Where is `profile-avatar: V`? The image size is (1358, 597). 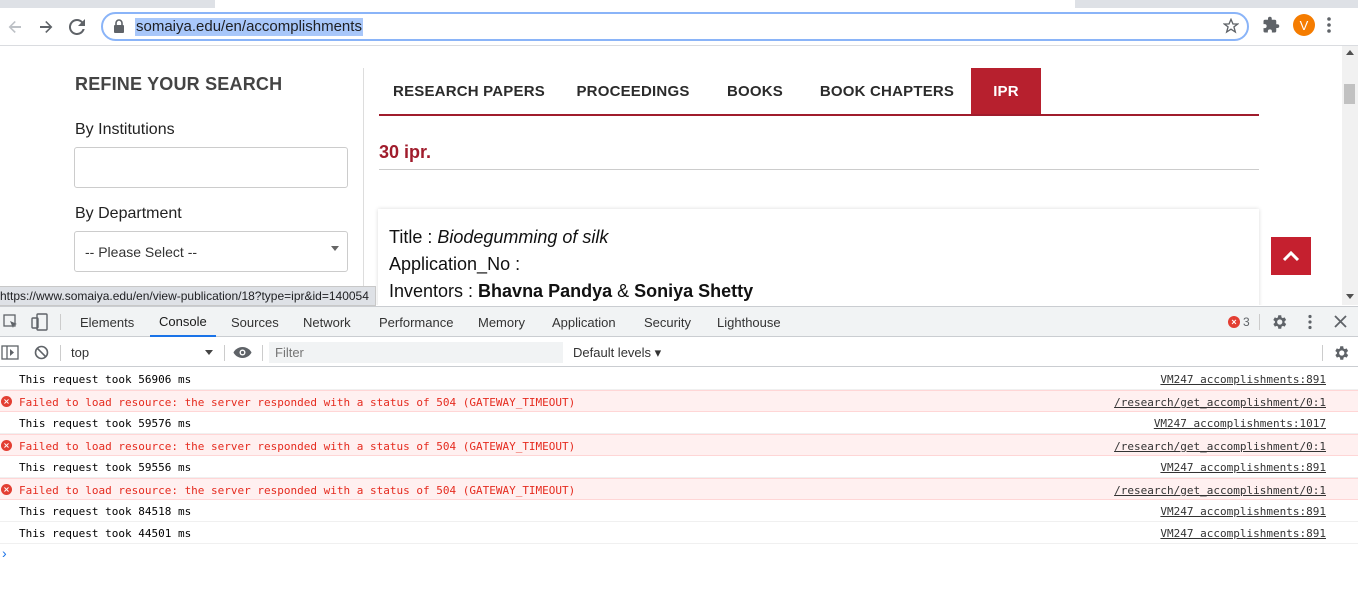
profile-avatar: V is located at coordinates (1304, 25).